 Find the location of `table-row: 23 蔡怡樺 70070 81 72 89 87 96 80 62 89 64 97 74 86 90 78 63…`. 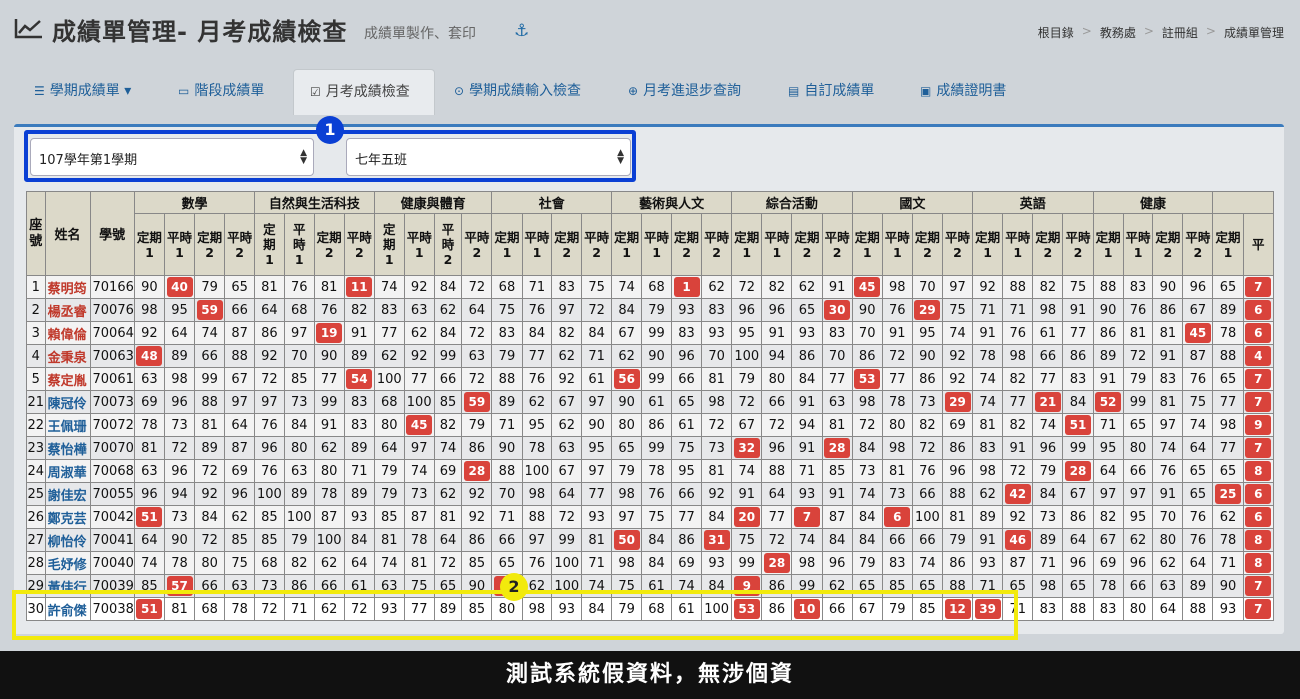

table-row: 23 蔡怡樺 70070 81 72 89 87 96 80 62 89 64 97 74 86 90 78 63… is located at coordinates (650, 448).